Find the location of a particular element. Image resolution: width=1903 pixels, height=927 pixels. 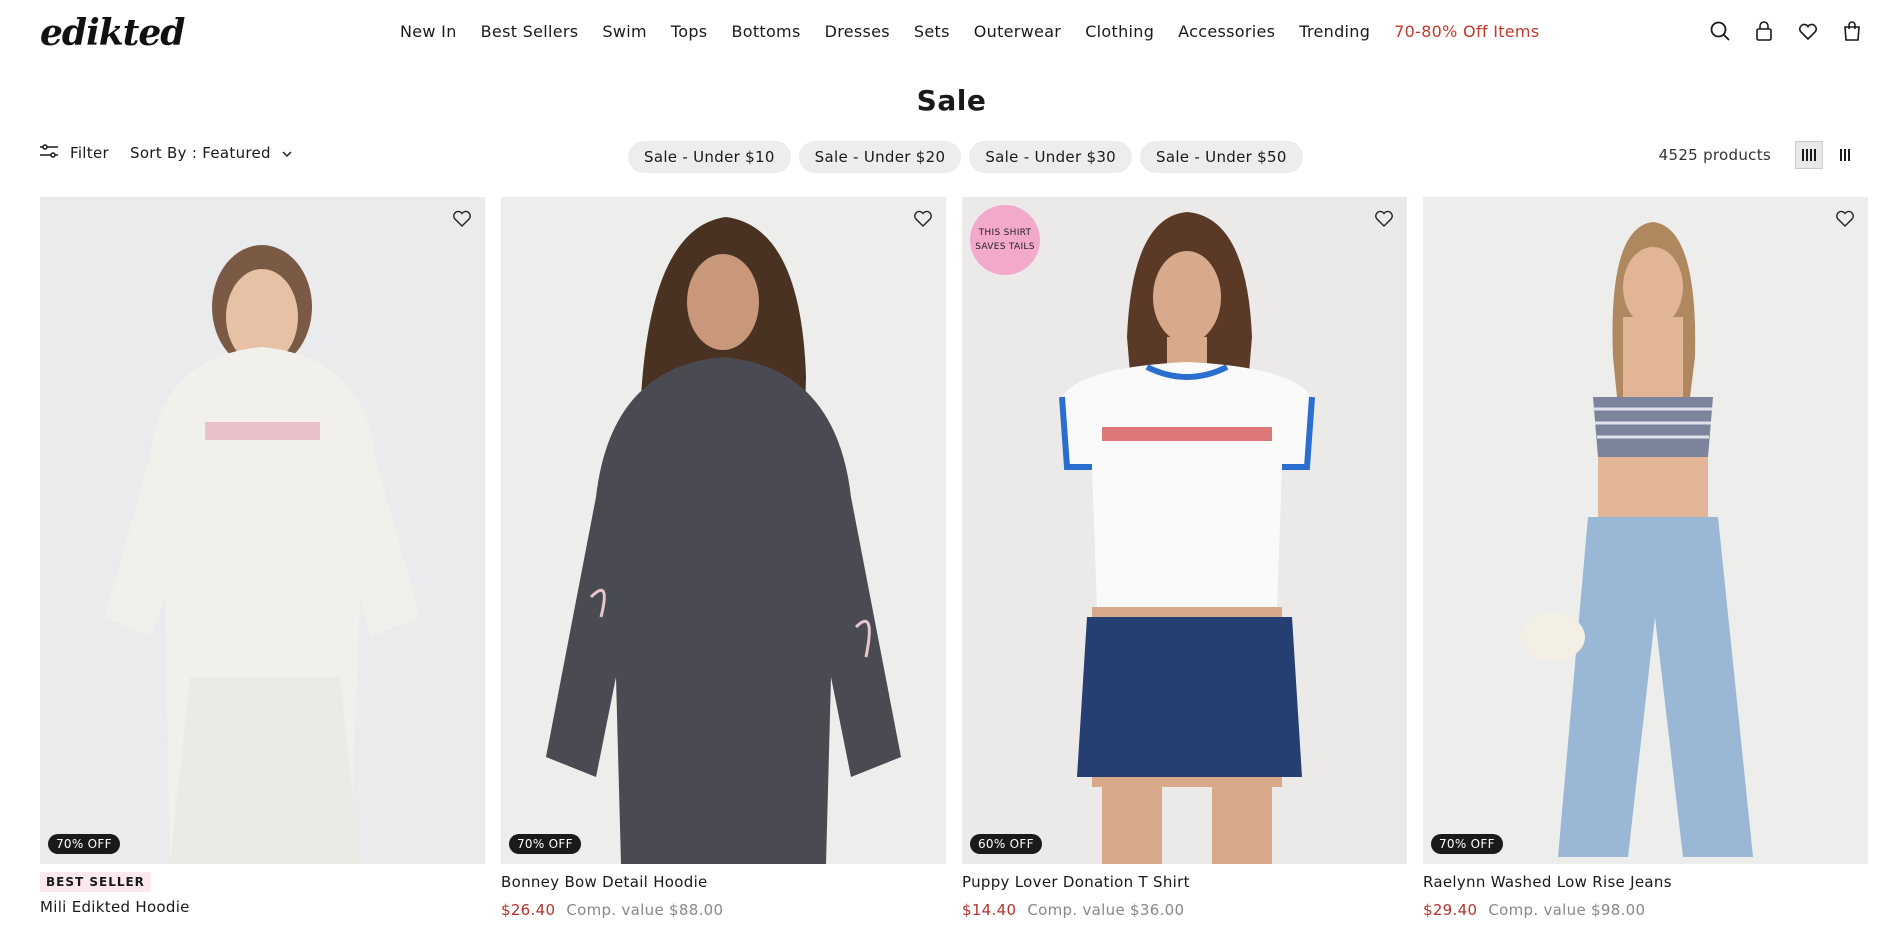

product-price: $14.40 Comp. value $36.00 is located at coordinates (1184, 910).